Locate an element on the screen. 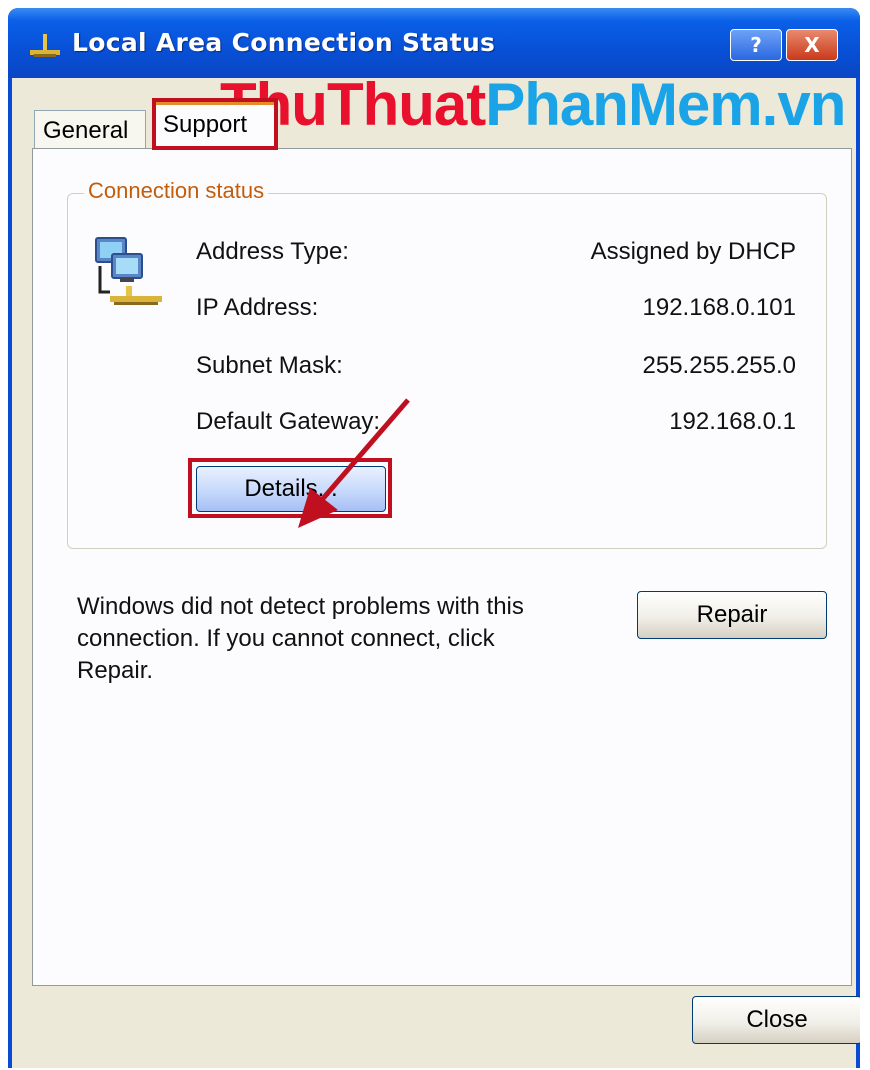 This screenshot has height=1070, width=870. address-type-value: Assigned by DHCP is located at coordinates (693, 251).